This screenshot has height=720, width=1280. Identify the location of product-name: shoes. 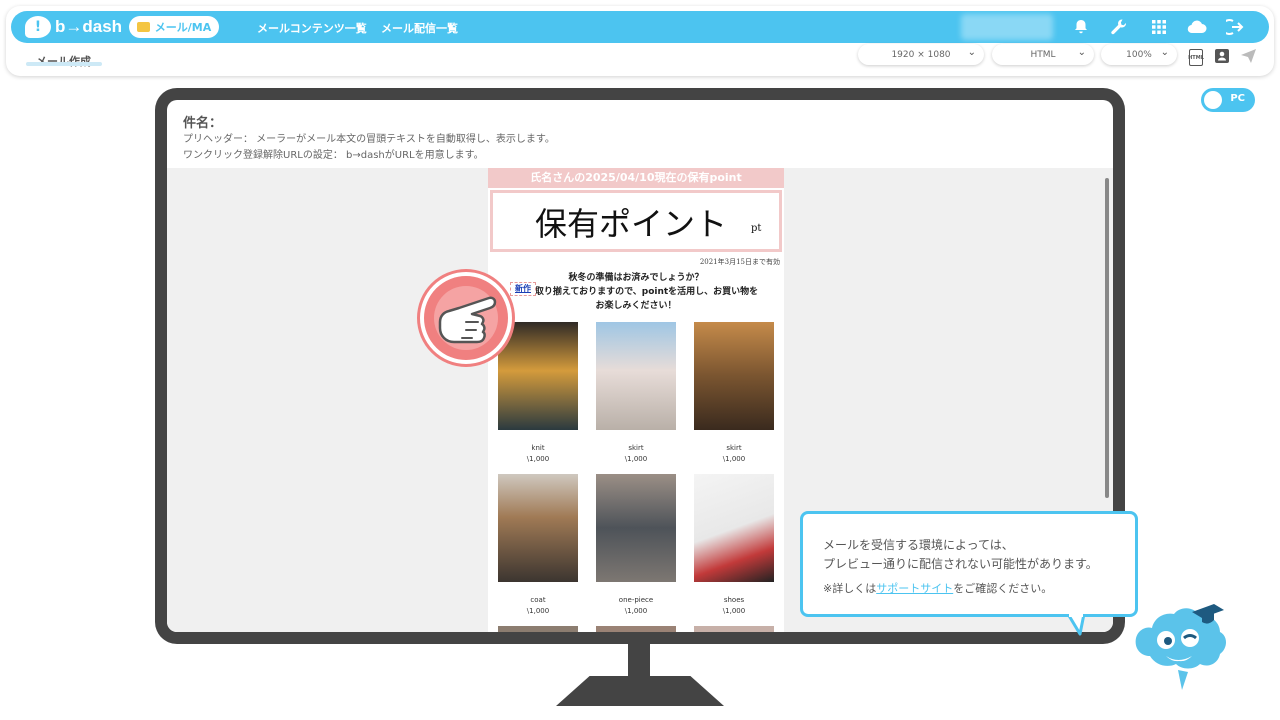
(734, 600).